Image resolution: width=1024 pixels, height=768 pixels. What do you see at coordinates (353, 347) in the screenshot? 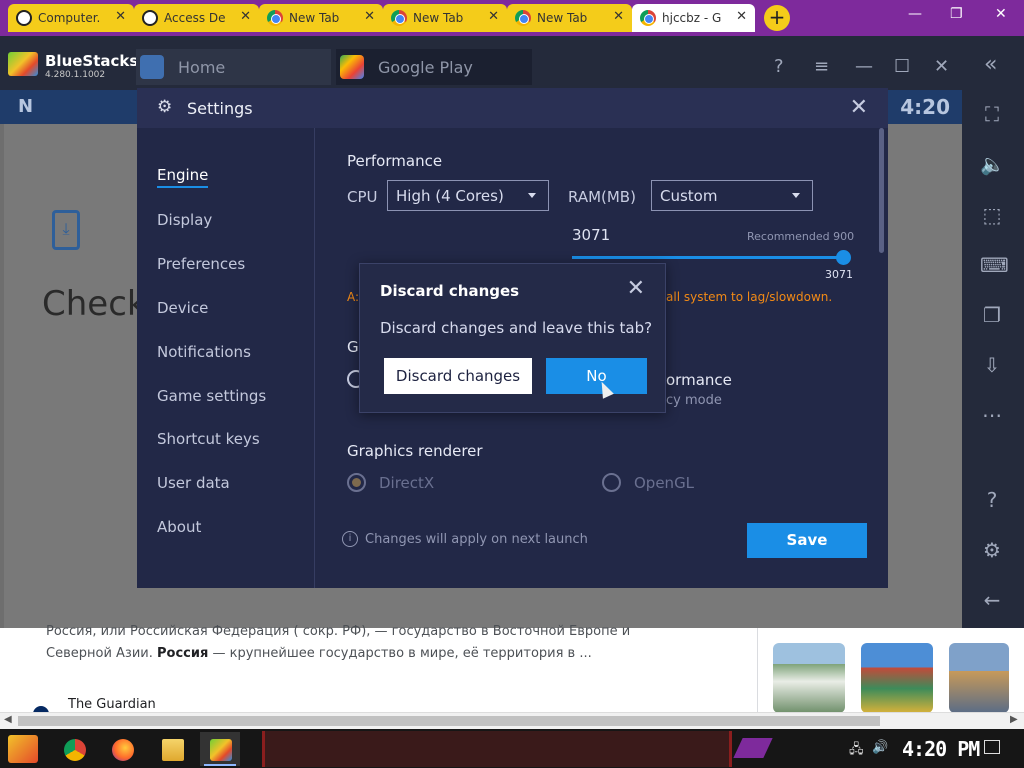
I see `graphics-mode-title: G` at bounding box center [353, 347].